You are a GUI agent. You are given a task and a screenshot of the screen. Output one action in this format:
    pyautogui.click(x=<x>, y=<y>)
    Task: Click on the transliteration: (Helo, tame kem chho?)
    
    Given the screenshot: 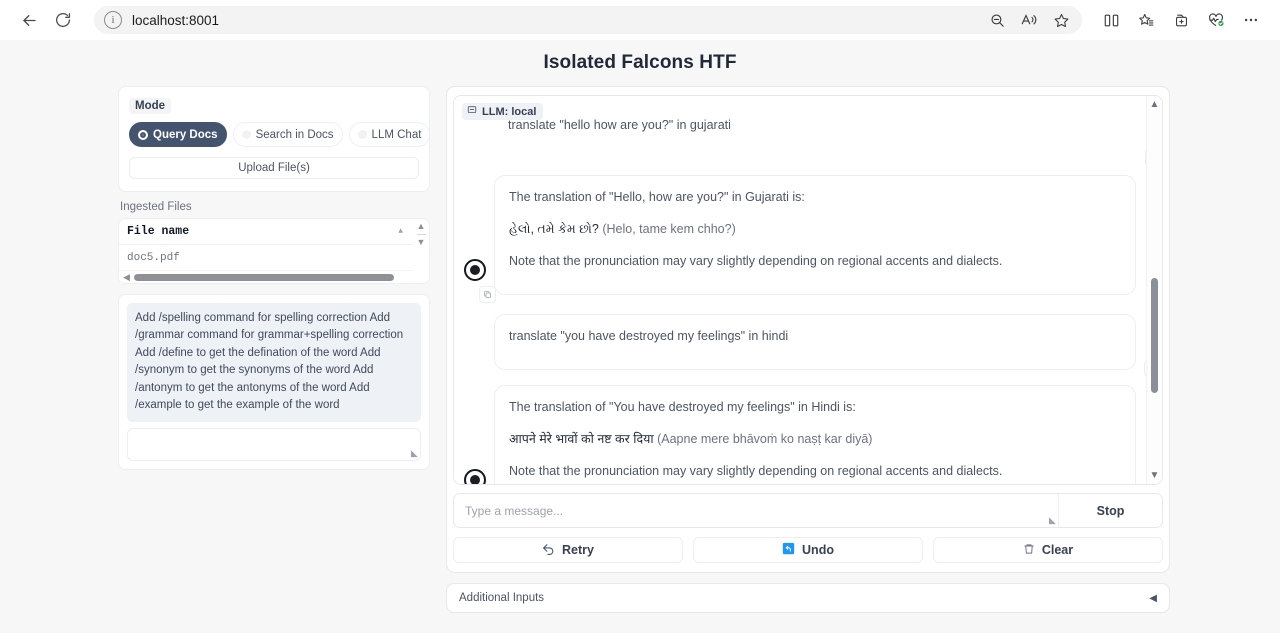 What is the action you would take?
    pyautogui.click(x=669, y=229)
    